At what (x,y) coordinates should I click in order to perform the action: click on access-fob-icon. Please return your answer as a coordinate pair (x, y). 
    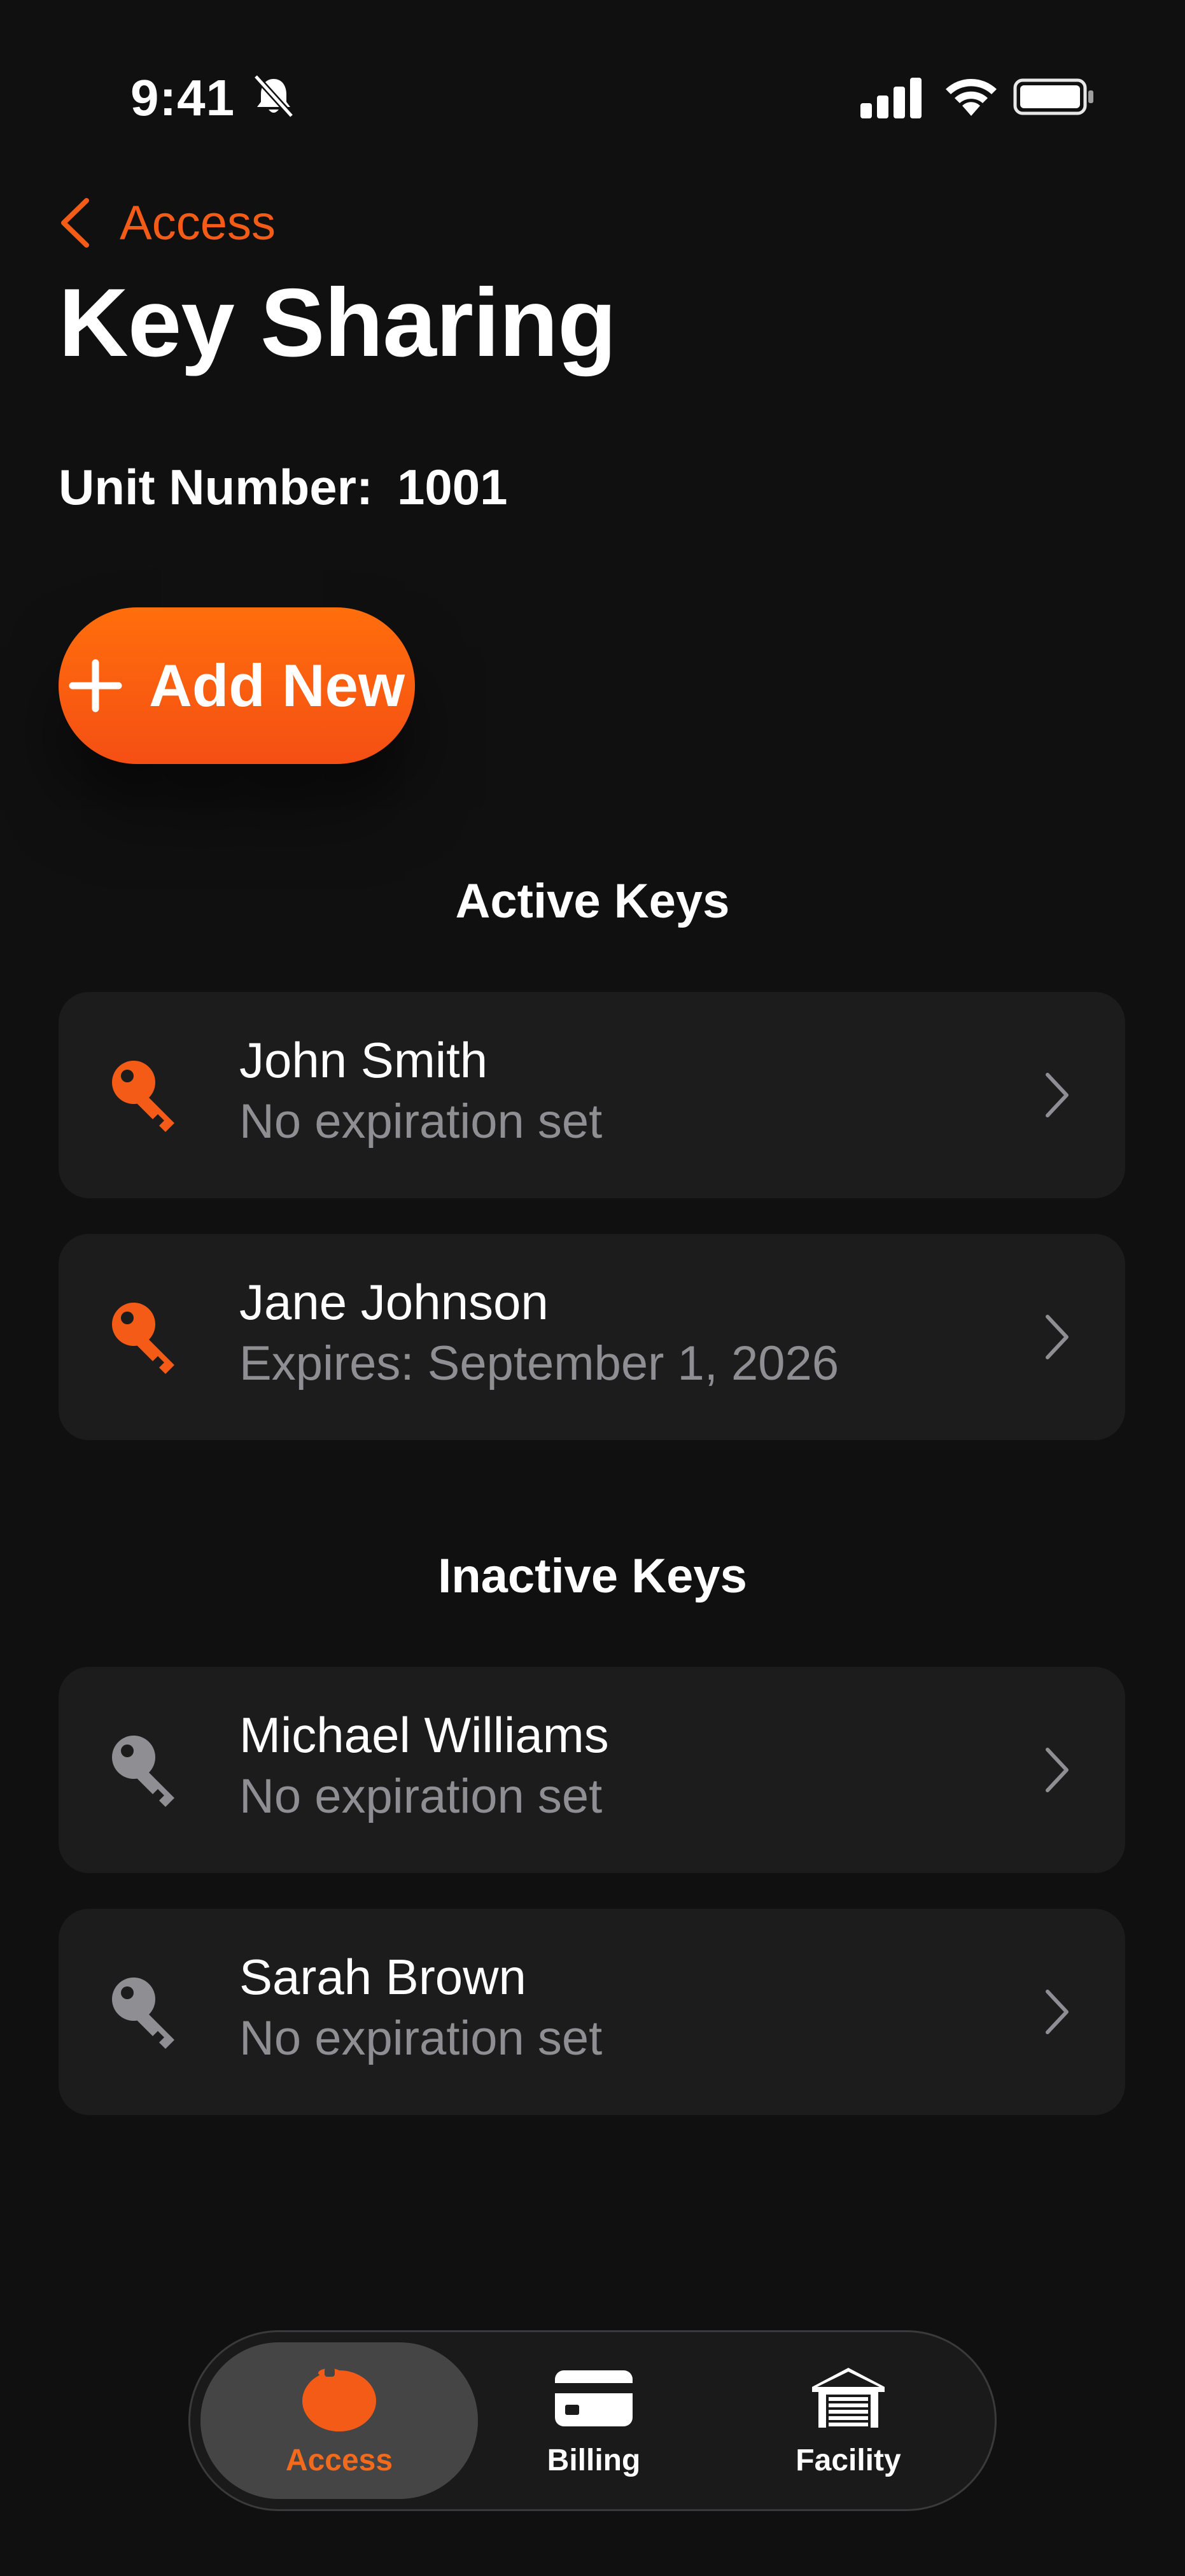
    Looking at the image, I should click on (339, 2399).